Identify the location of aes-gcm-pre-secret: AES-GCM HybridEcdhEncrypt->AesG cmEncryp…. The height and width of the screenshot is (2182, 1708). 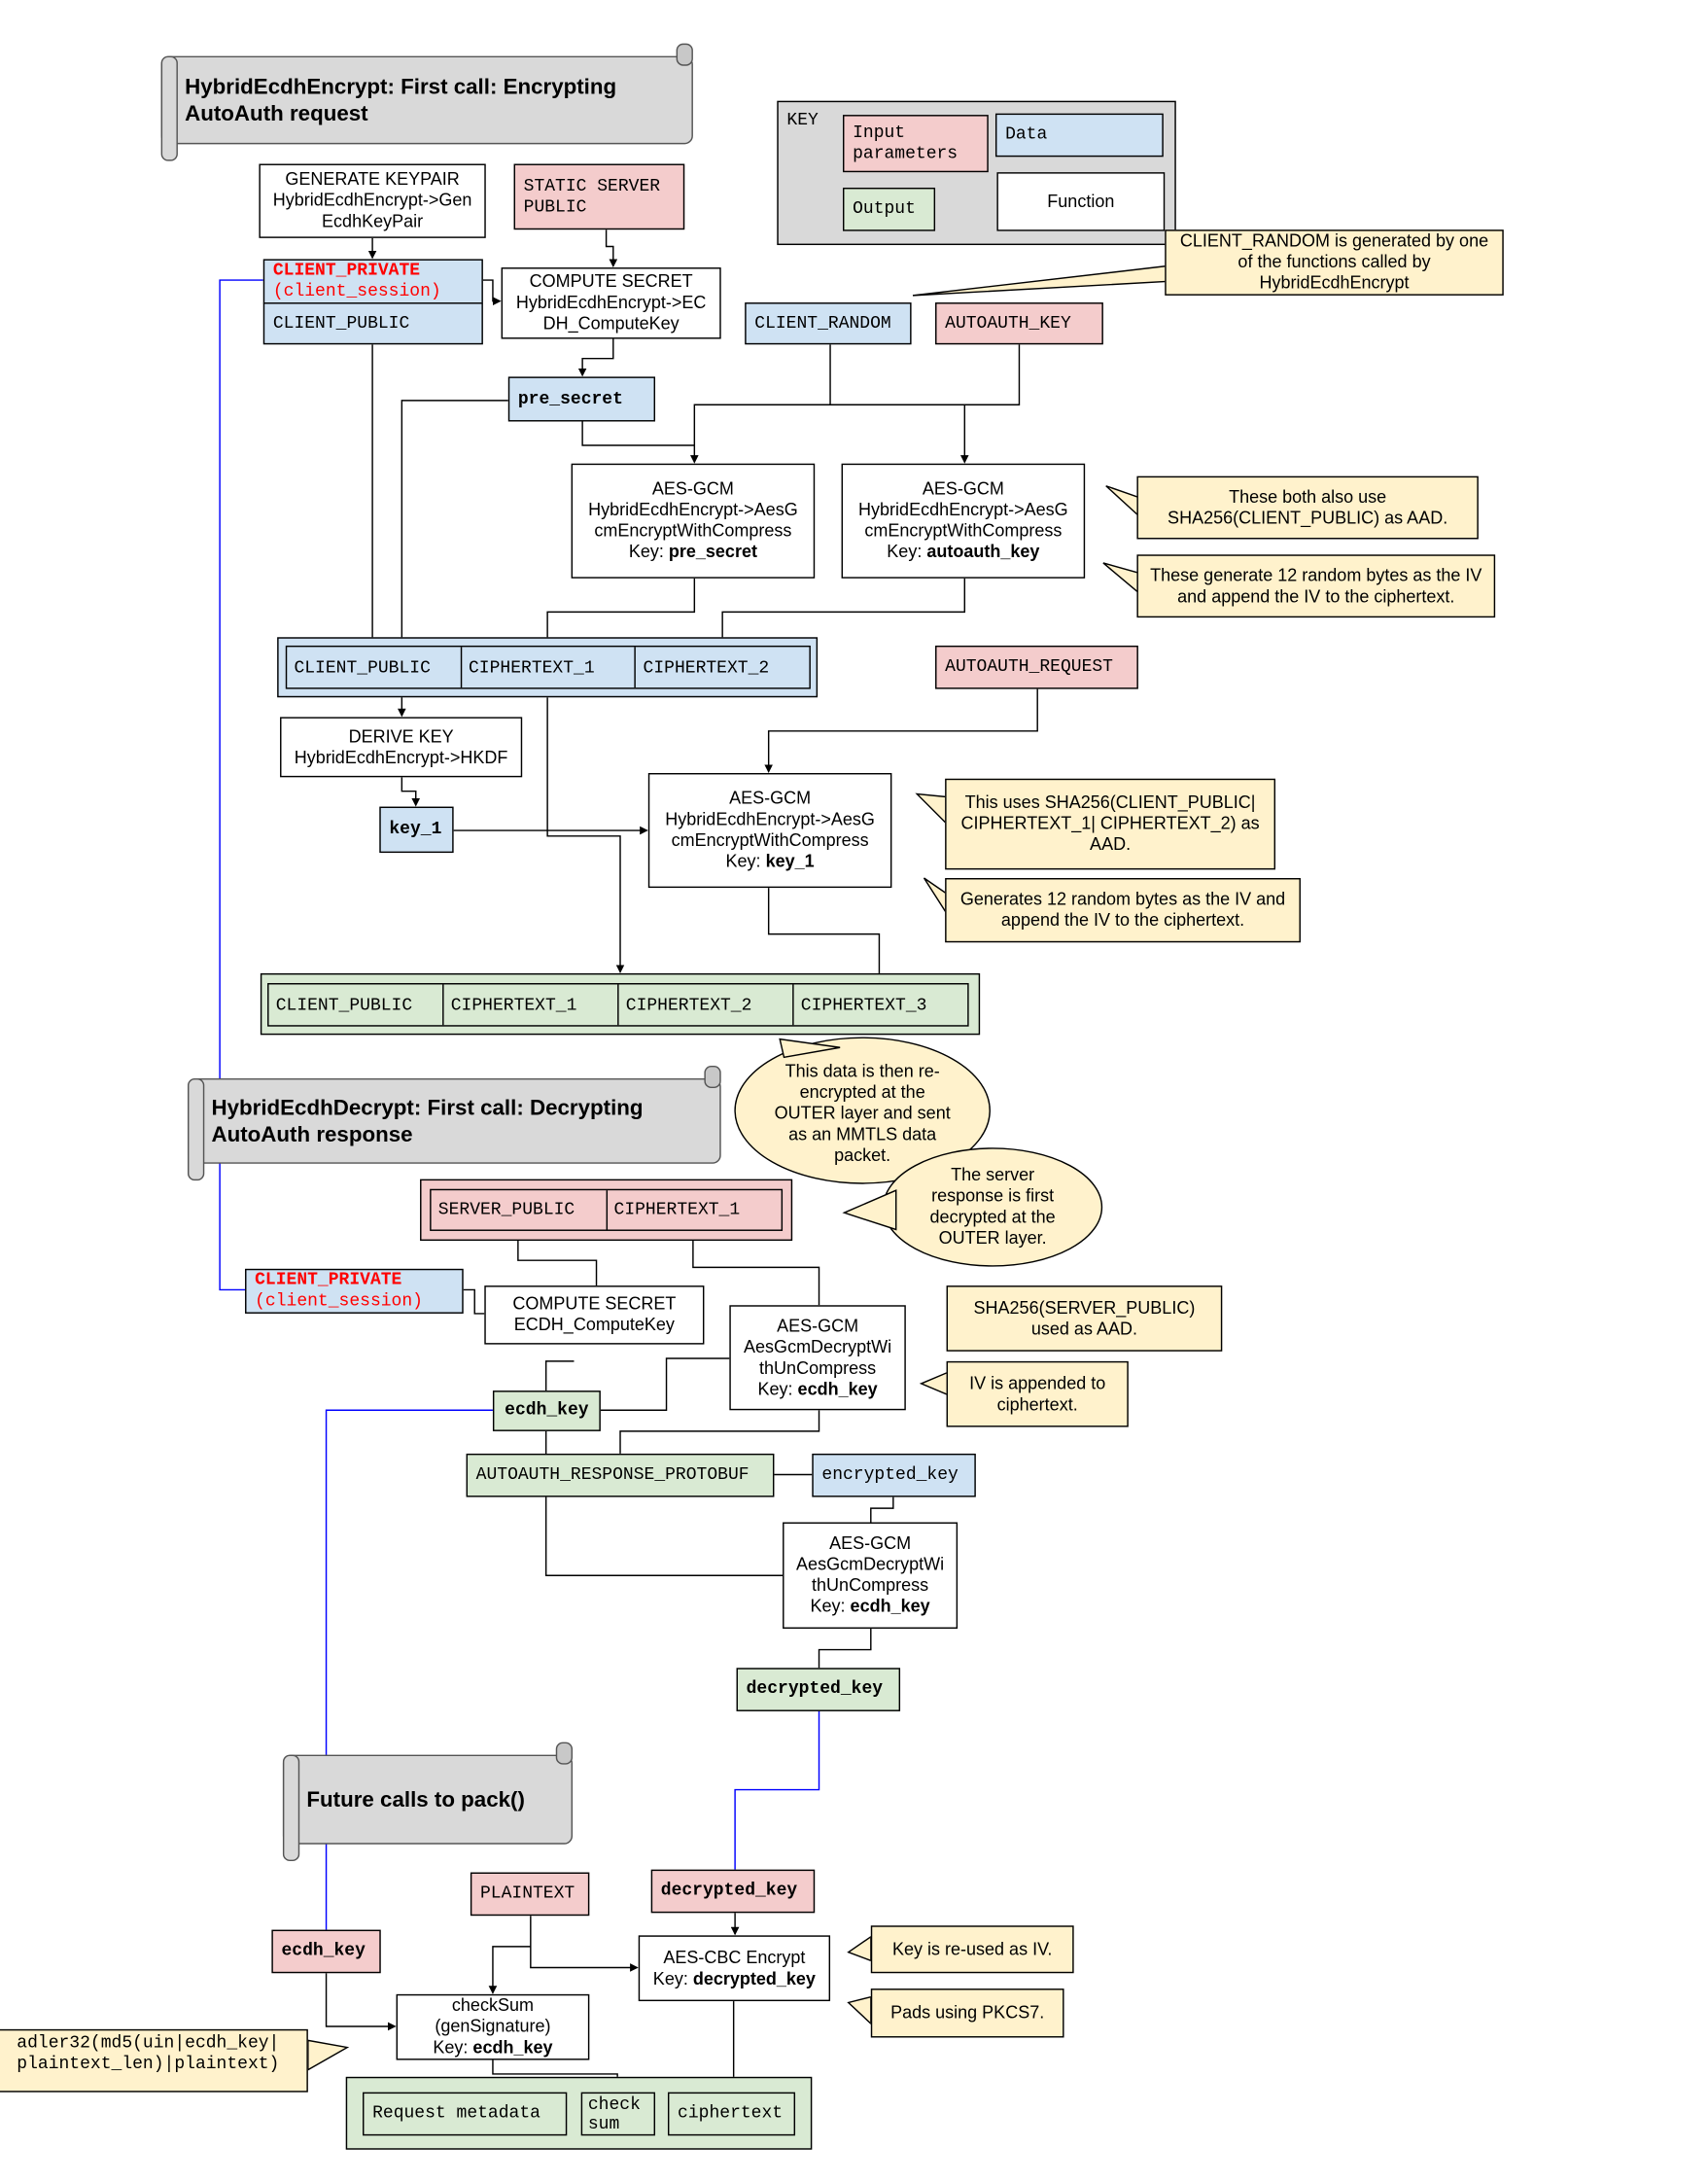
(694, 521).